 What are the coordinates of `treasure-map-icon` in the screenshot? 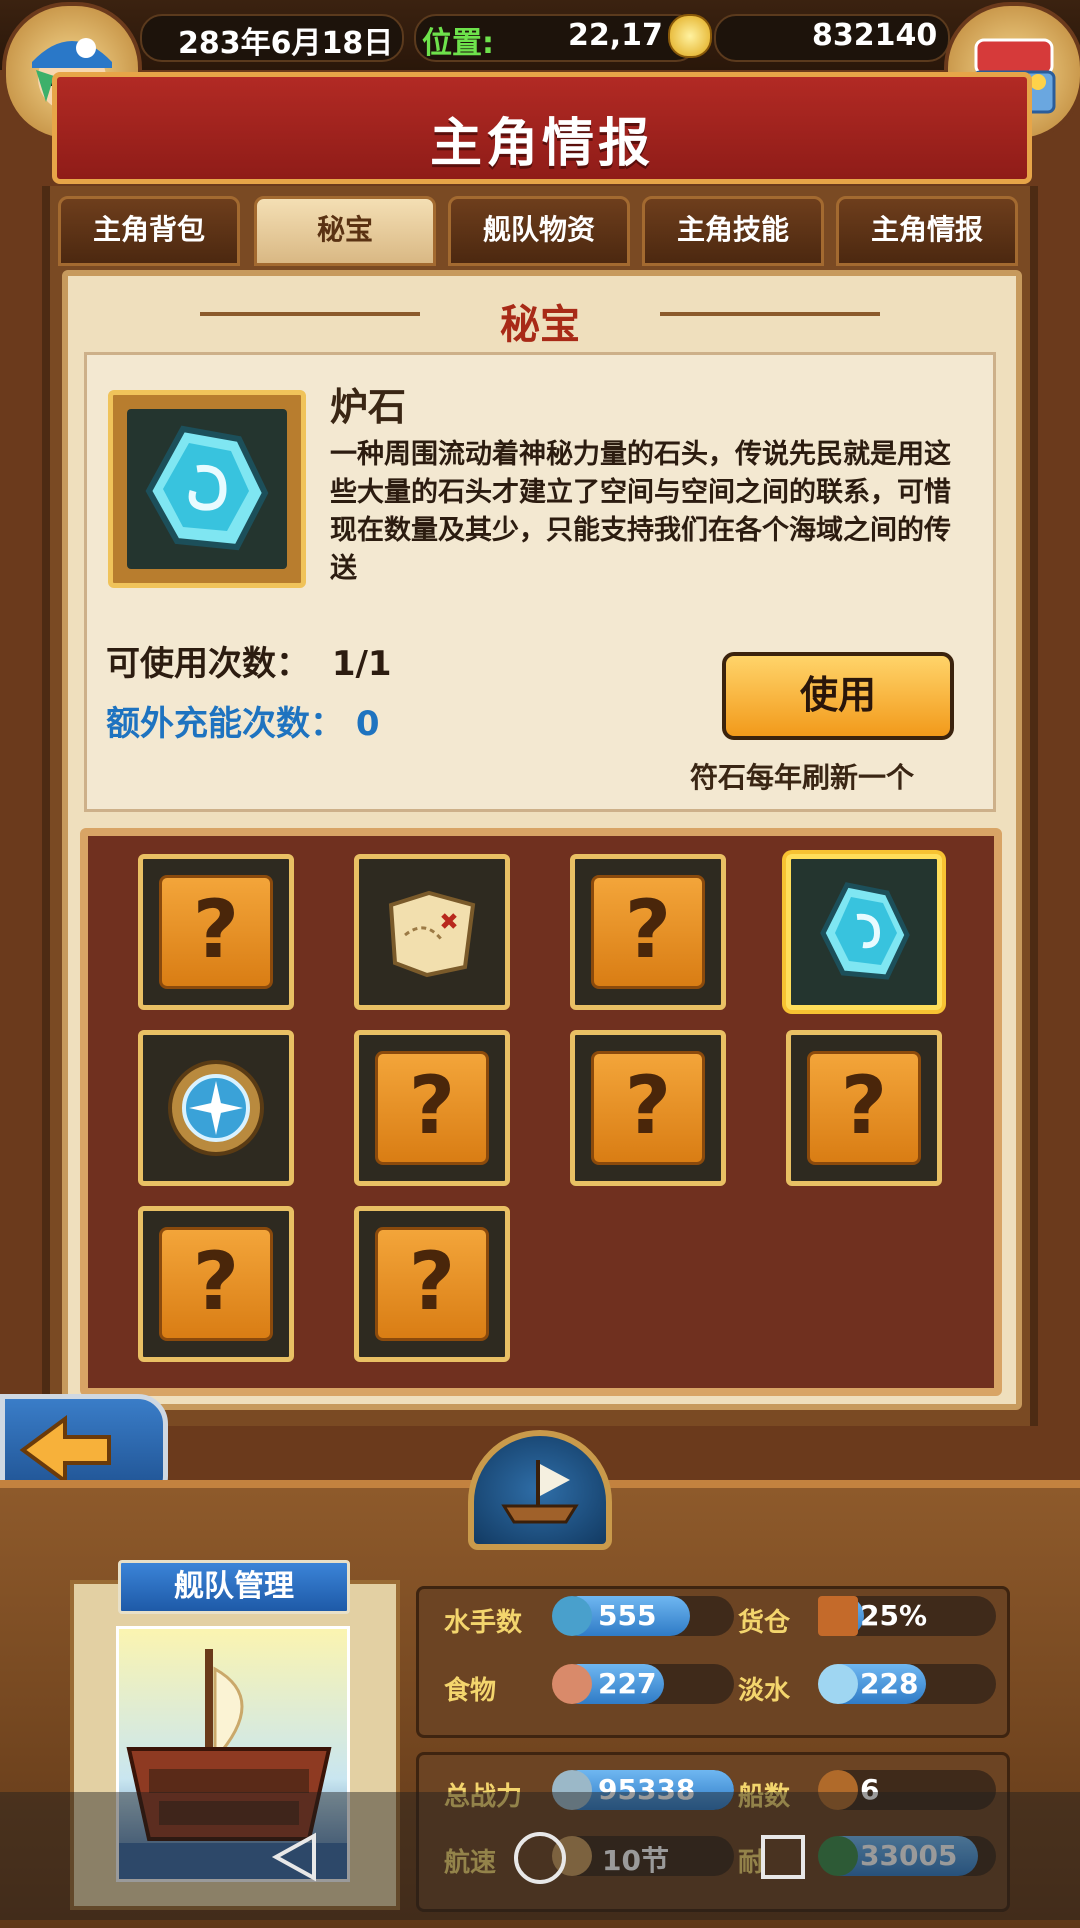 It's located at (432, 934).